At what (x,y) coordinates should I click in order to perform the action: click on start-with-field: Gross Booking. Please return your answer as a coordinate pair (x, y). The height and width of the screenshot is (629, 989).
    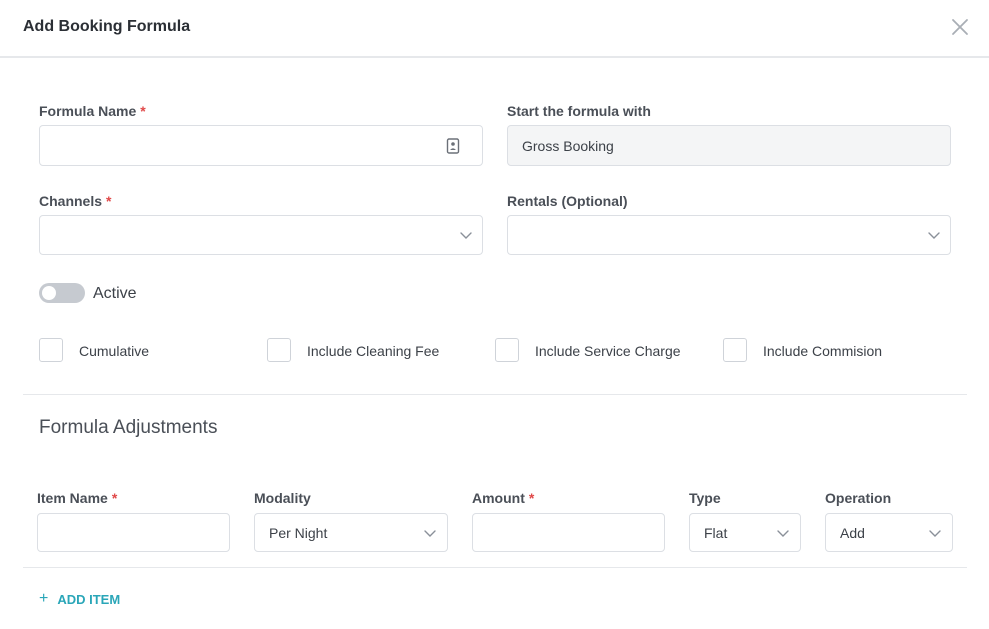
    Looking at the image, I should click on (729, 145).